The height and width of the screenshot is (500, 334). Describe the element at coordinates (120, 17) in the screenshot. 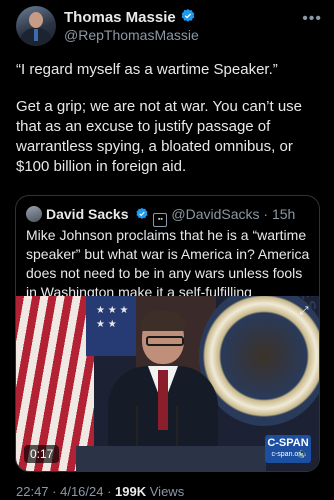

I see `author-name-text: Thomas Massie` at that location.